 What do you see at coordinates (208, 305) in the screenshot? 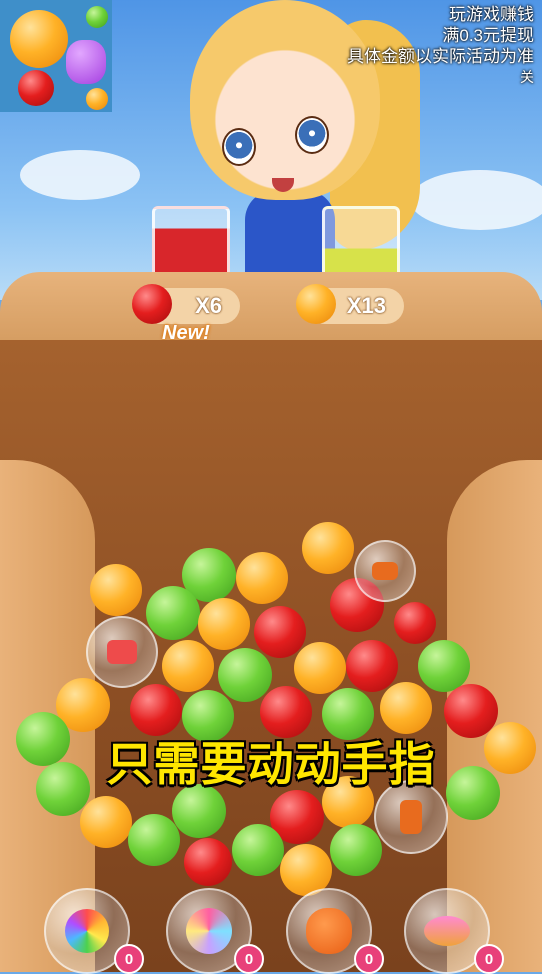
I see `apple-order-count: X6` at bounding box center [208, 305].